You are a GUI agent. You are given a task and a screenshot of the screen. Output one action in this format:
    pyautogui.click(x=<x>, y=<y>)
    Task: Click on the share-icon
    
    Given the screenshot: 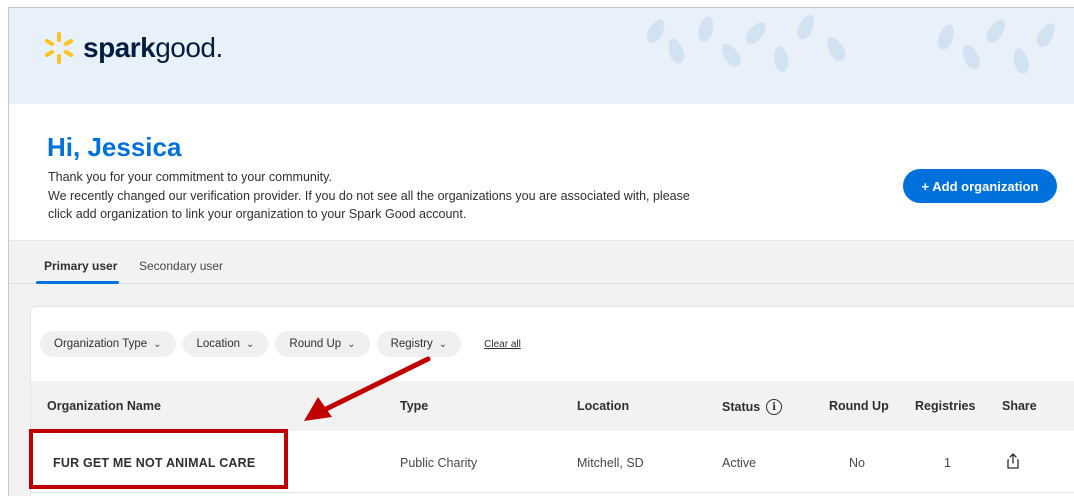 What is the action you would take?
    pyautogui.click(x=1013, y=461)
    